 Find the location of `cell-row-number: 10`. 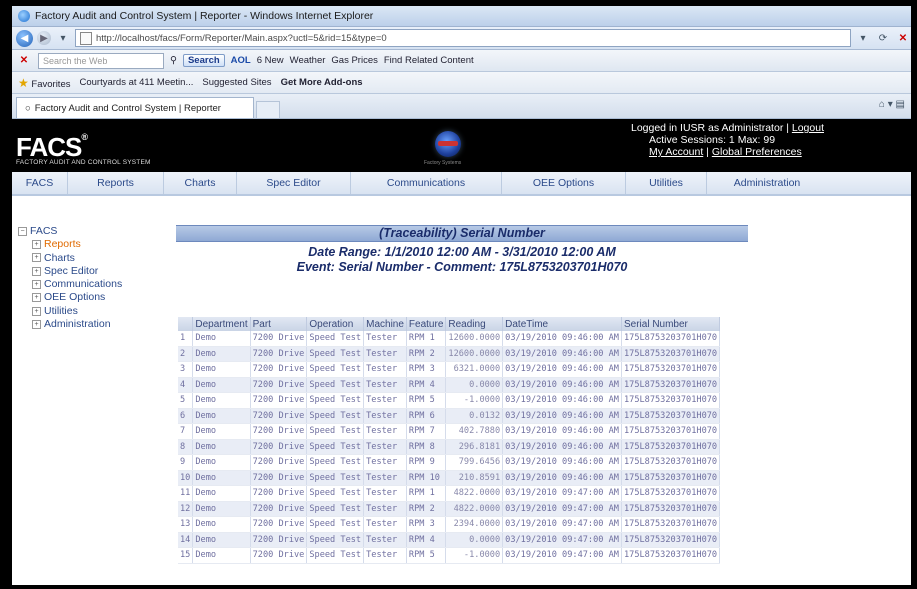

cell-row-number: 10 is located at coordinates (186, 478).